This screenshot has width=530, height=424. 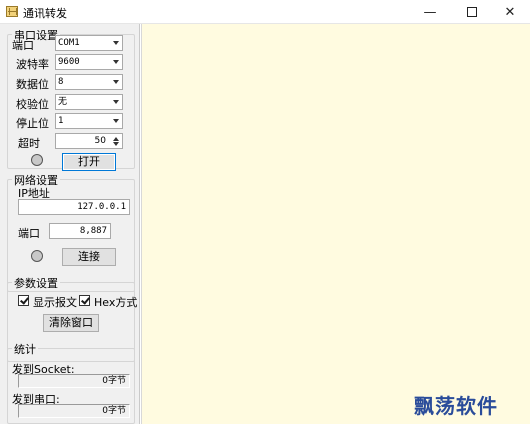 I want to click on close-button: ✕, so click(x=510, y=12).